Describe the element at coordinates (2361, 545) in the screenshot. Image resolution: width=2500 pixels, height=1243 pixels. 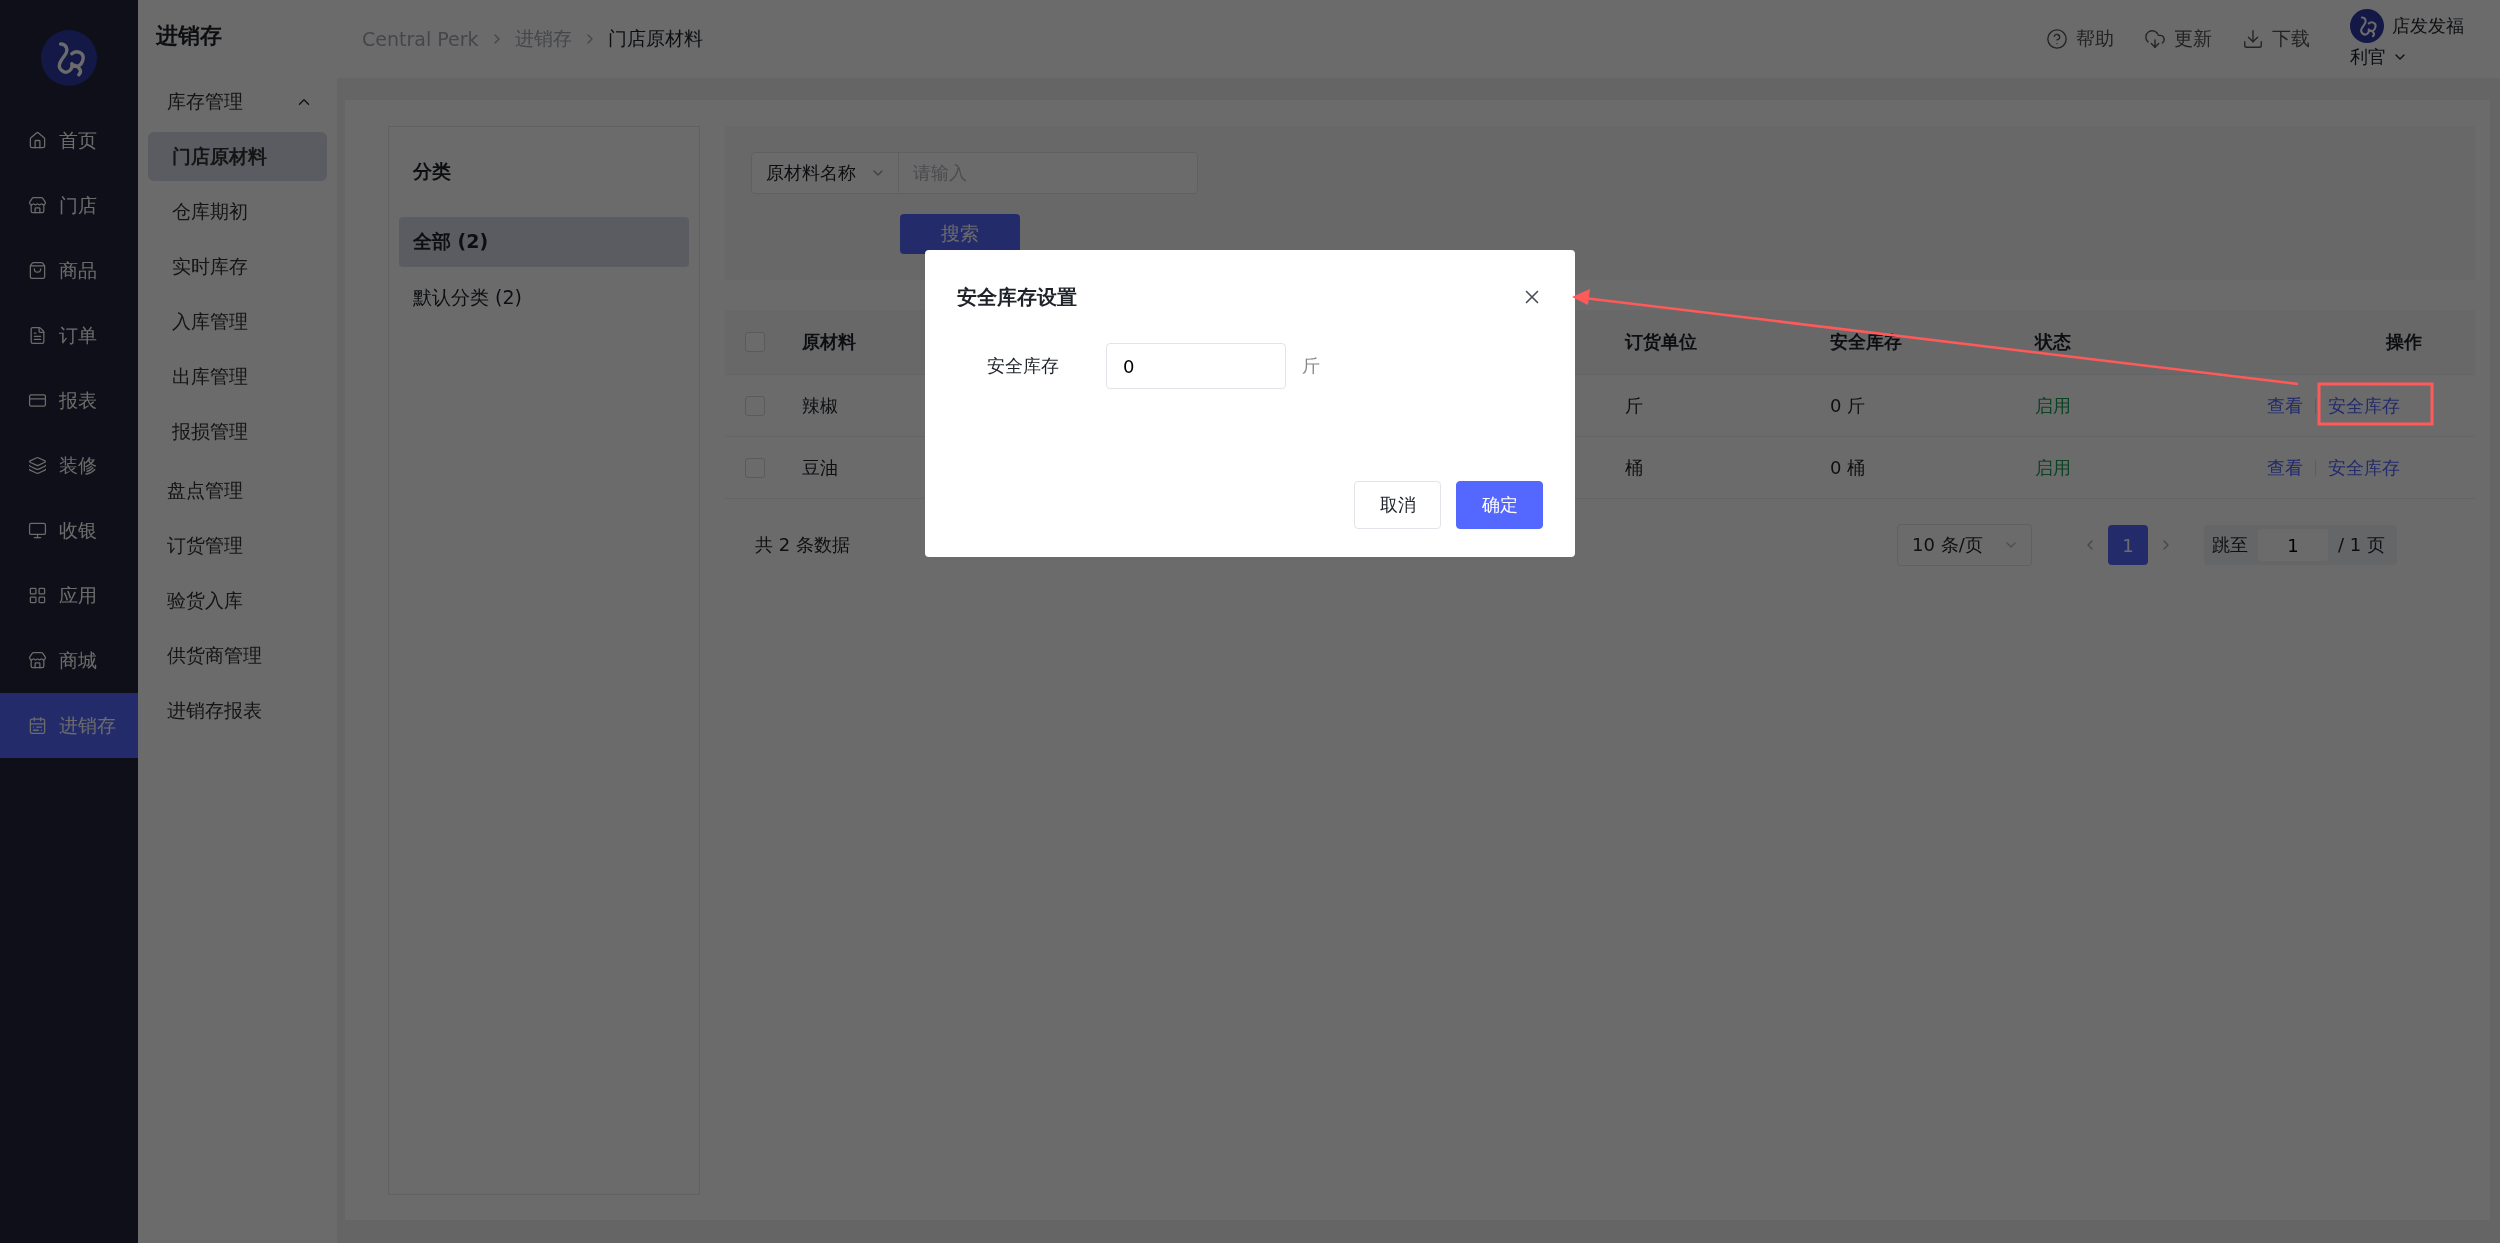
I see `page-count: / 1 页` at that location.